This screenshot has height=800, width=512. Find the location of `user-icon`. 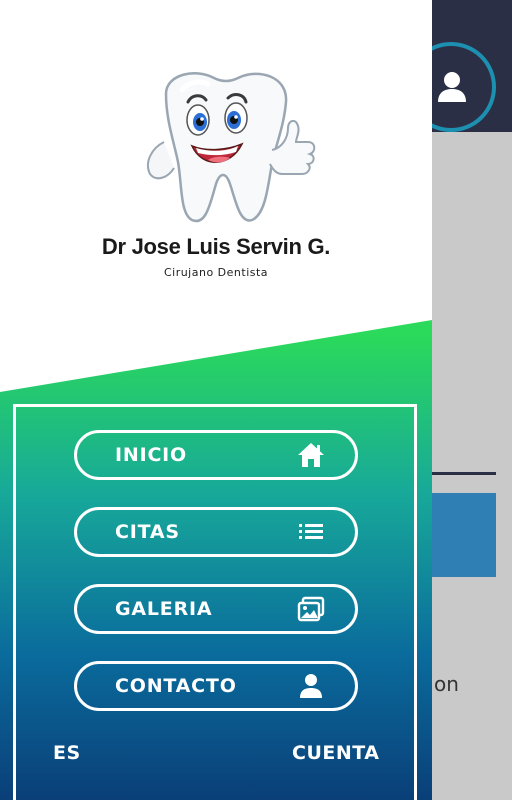

user-icon is located at coordinates (452, 87).